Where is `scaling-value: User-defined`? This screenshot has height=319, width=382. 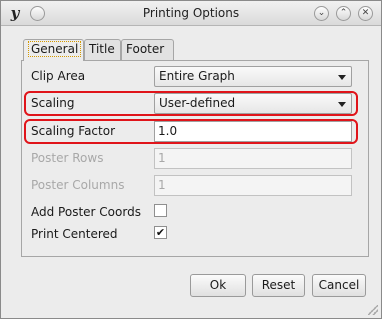
scaling-value: User-defined is located at coordinates (197, 103).